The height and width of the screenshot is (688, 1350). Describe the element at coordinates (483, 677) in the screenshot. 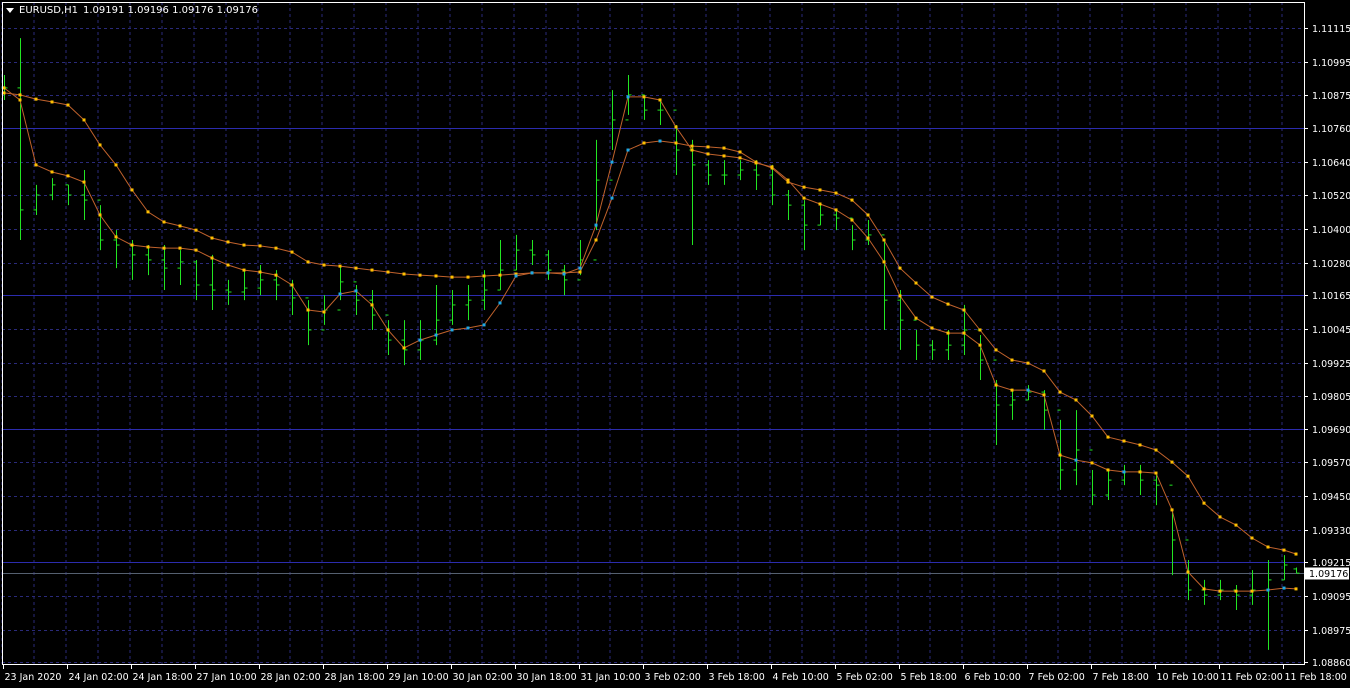

I see `time-tick-label: 30 Jan 02:00` at that location.